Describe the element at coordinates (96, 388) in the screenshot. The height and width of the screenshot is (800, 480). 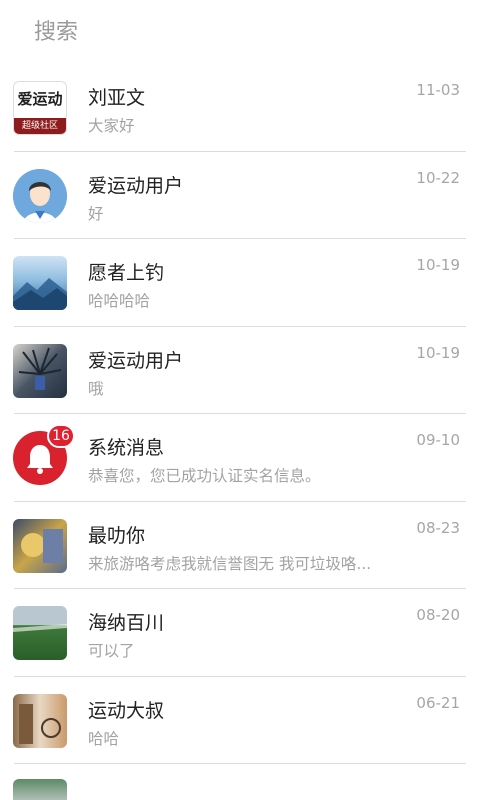
I see `message-preview: 哦` at that location.